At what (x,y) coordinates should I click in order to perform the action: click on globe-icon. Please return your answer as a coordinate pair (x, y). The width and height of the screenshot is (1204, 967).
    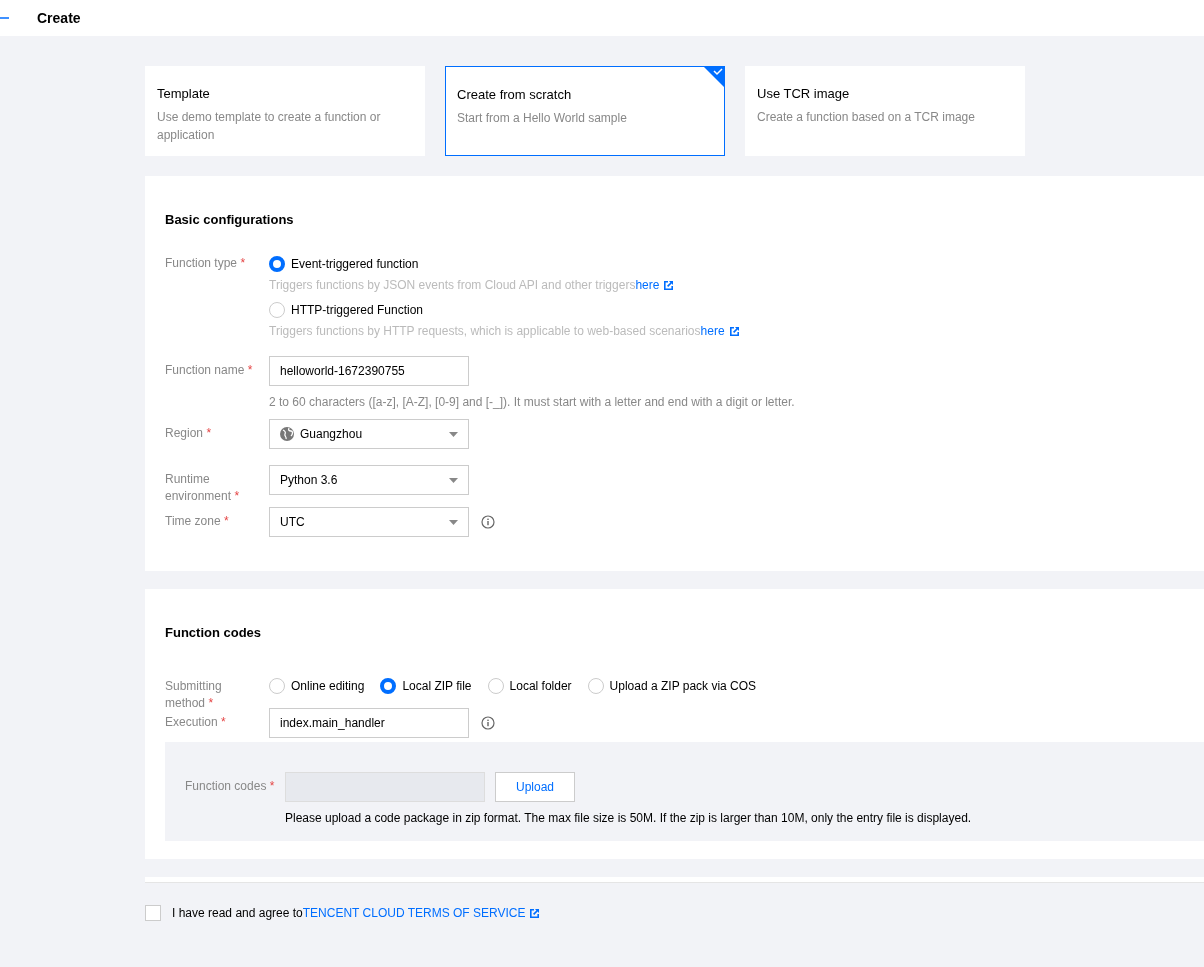
    Looking at the image, I should click on (287, 434).